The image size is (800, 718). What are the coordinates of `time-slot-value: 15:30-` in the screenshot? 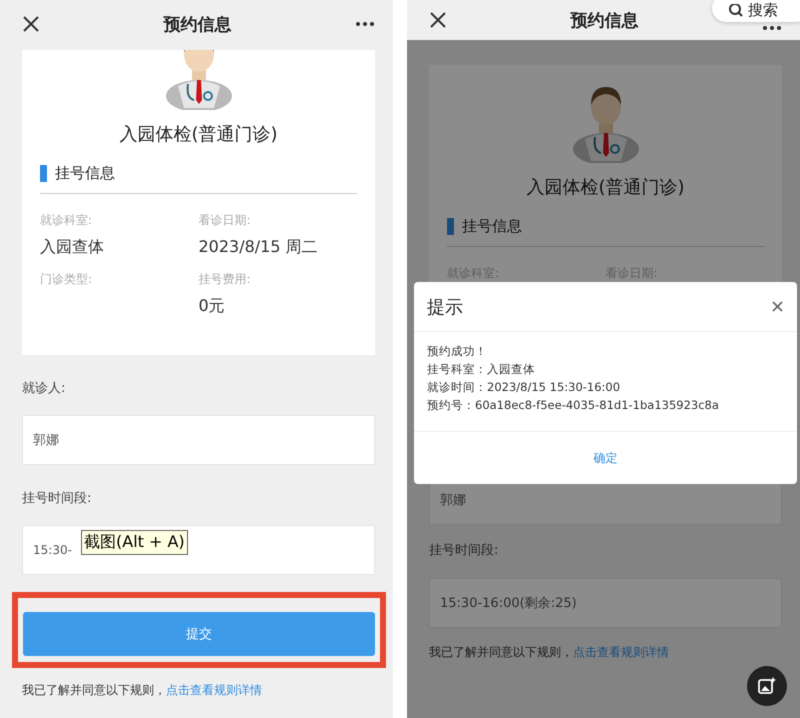 It's located at (52, 550).